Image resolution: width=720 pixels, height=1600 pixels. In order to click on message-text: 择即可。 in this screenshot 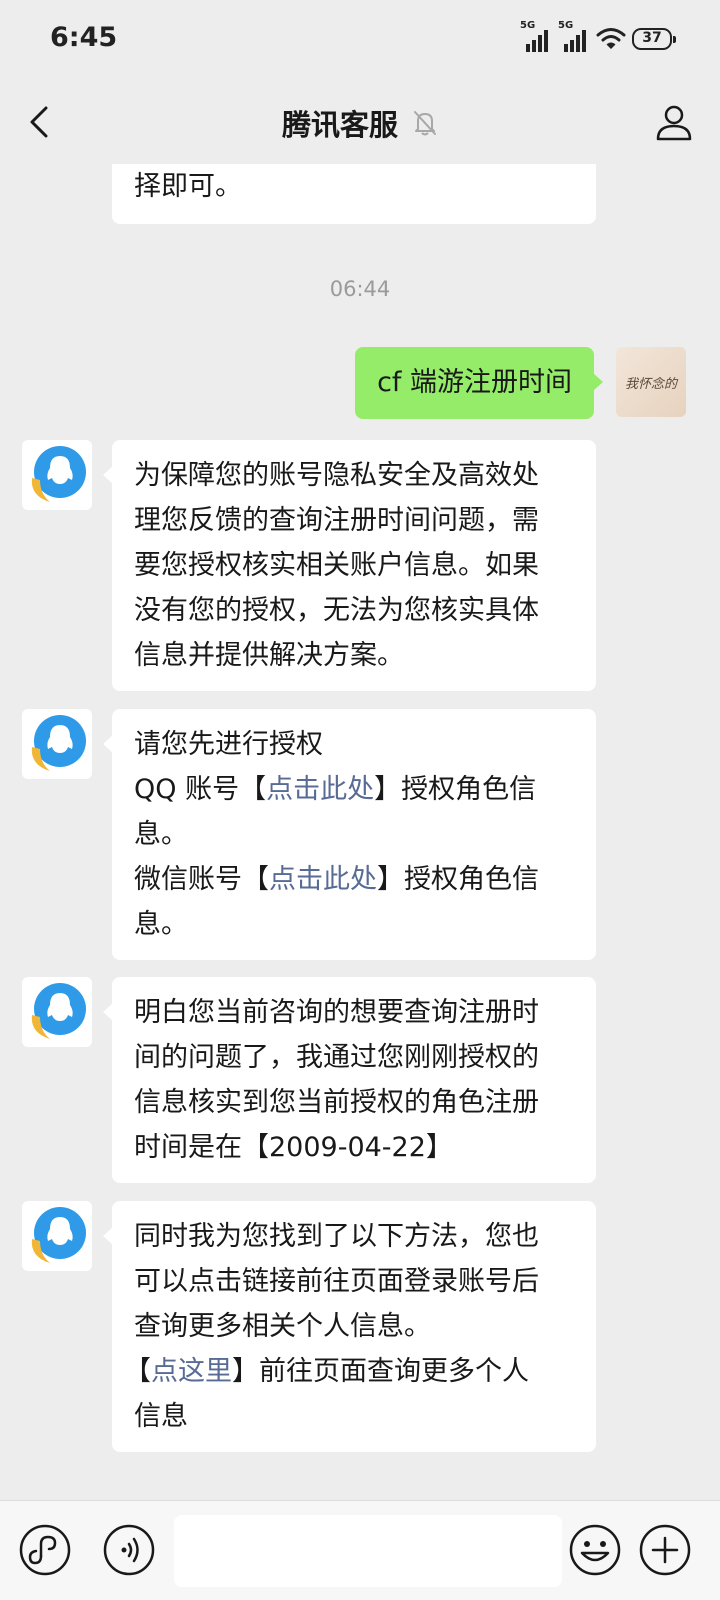, I will do `click(188, 186)`.